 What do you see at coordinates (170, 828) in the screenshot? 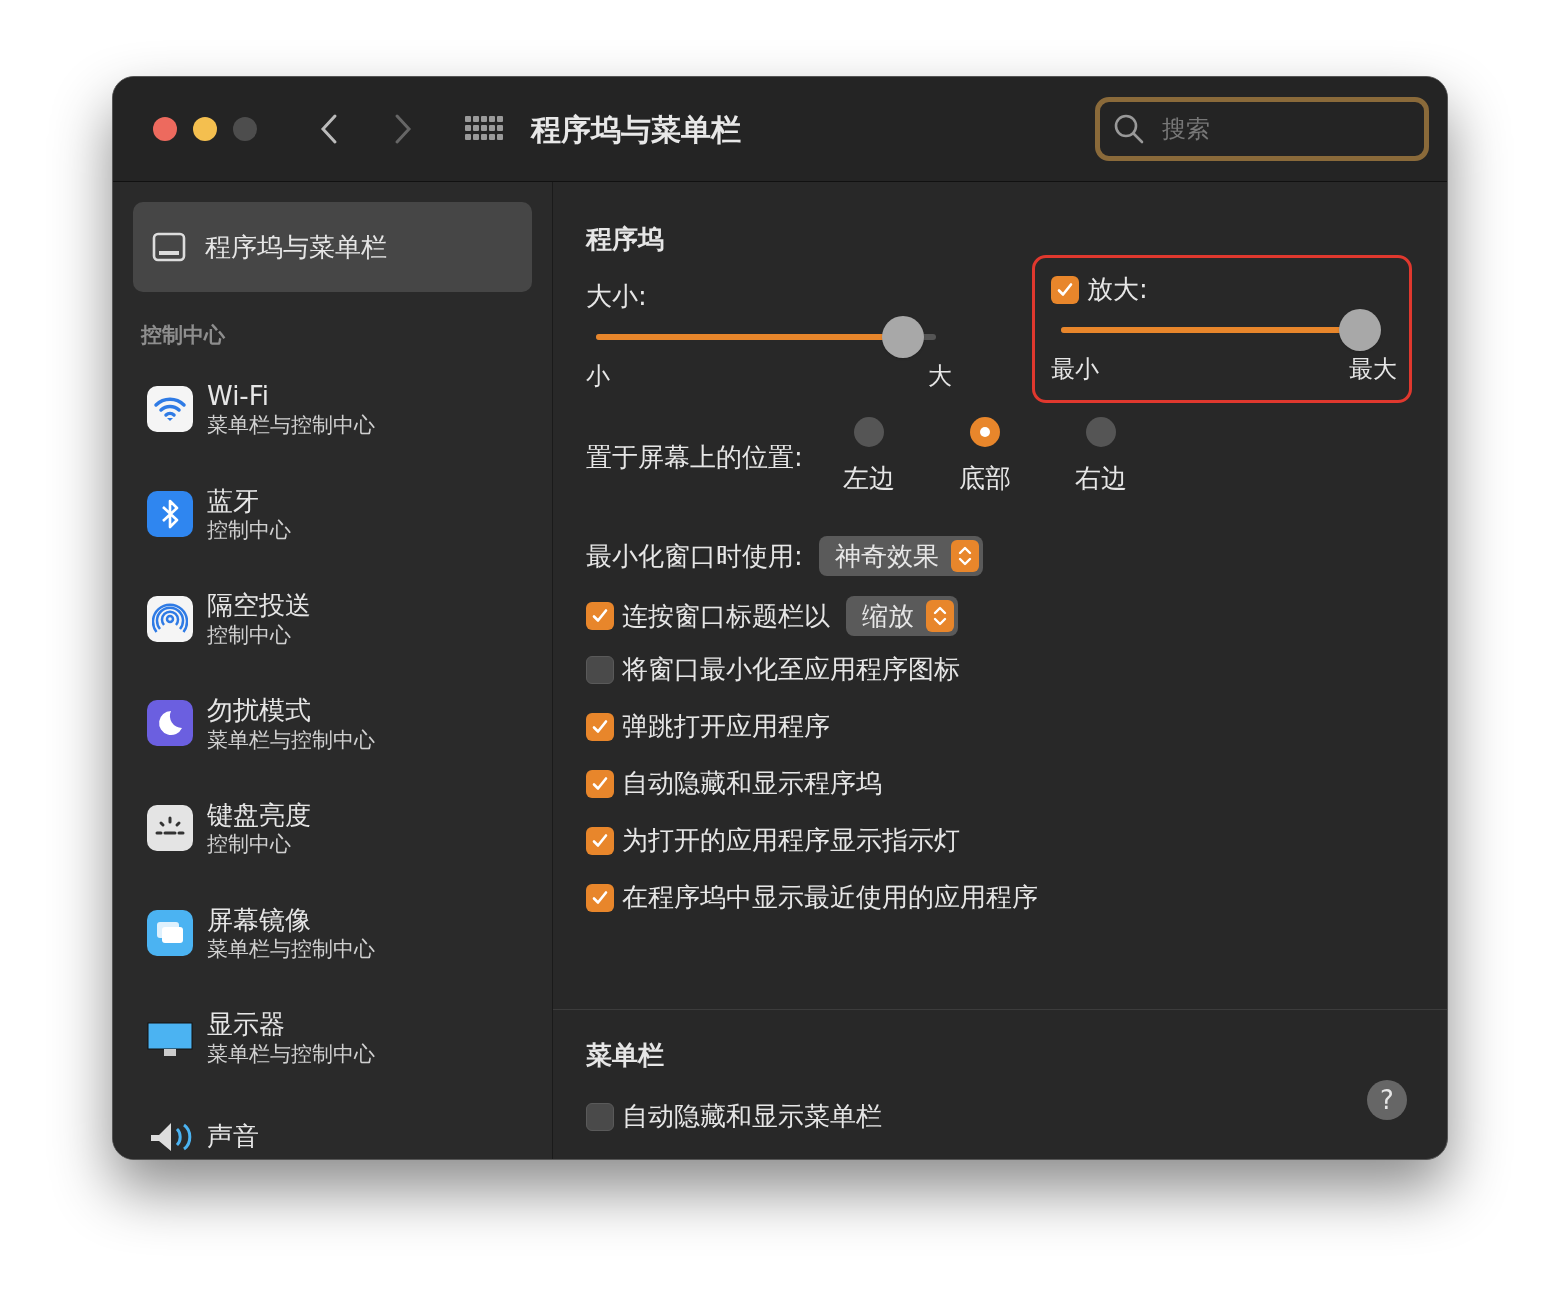
I see `keyboard-brightness-icon` at bounding box center [170, 828].